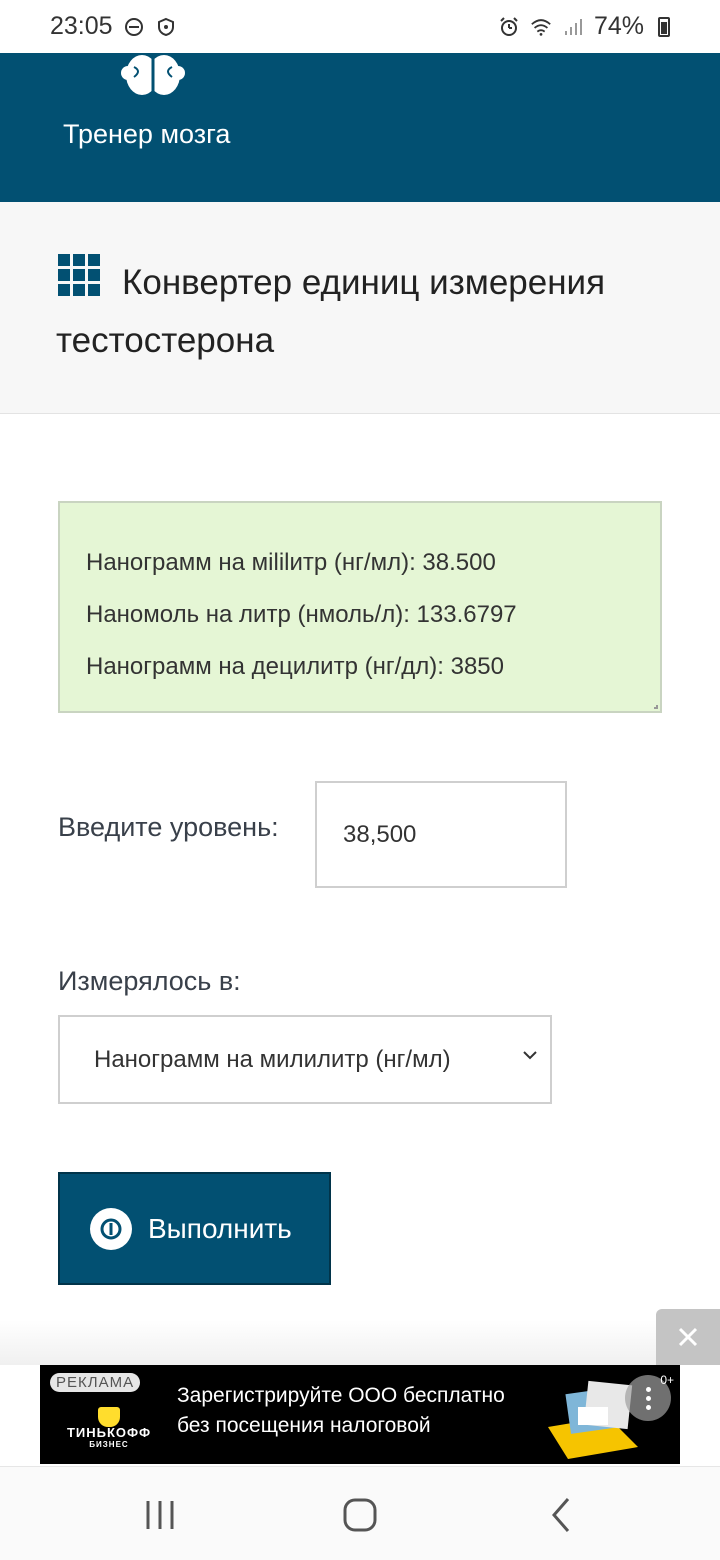 The height and width of the screenshot is (1560, 720). What do you see at coordinates (160, 1515) in the screenshot?
I see `recent-apps-icon` at bounding box center [160, 1515].